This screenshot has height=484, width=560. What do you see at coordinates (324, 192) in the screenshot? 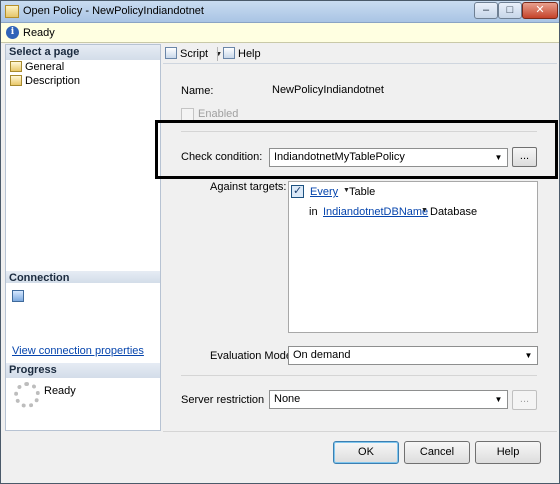
I see `every-link: Every` at bounding box center [324, 192].